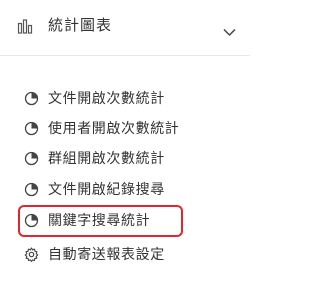 The height and width of the screenshot is (288, 320). What do you see at coordinates (114, 129) in the screenshot?
I see `menu-item-label: 使用者開啟次數統計` at bounding box center [114, 129].